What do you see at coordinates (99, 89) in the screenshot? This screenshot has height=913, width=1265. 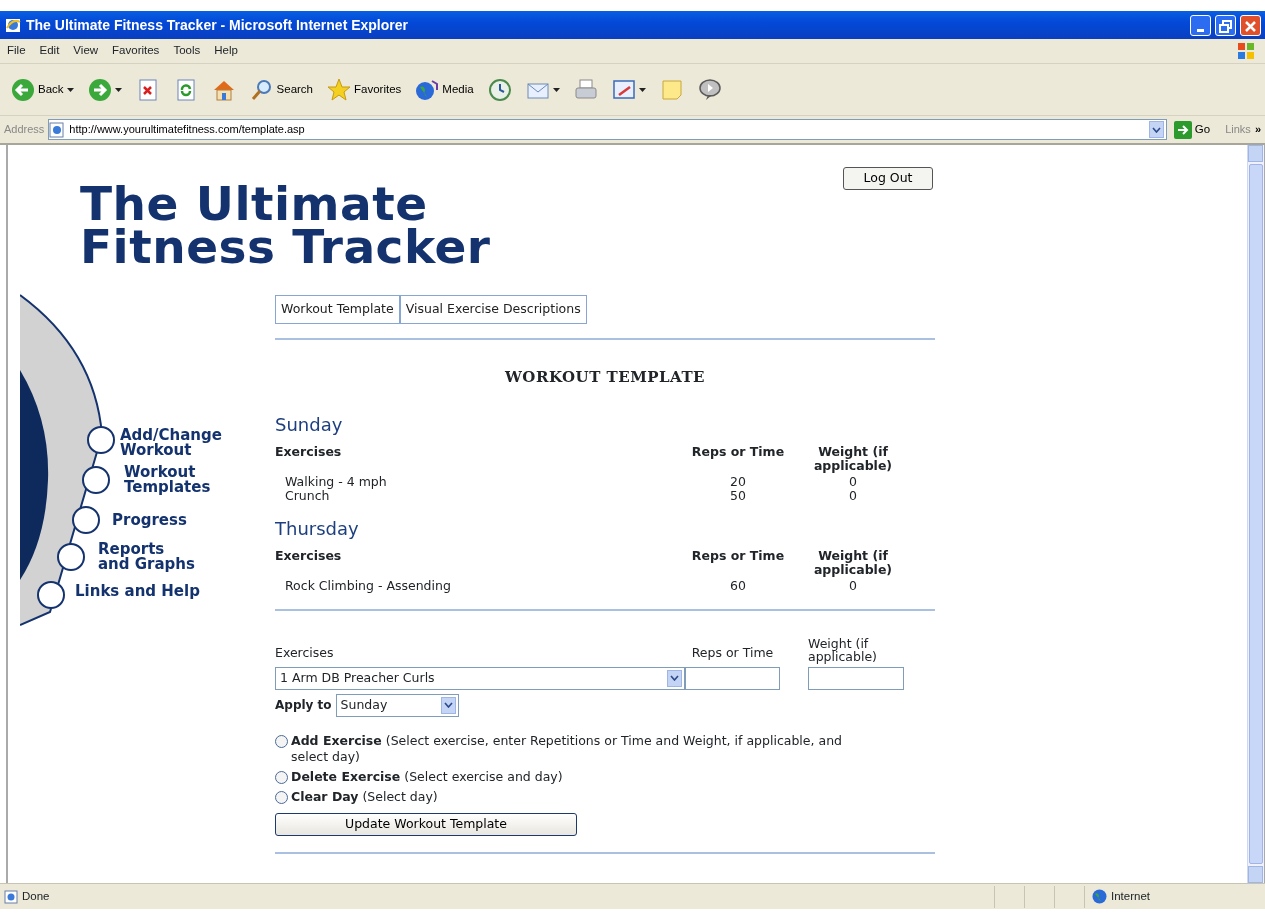 I see `forward-icon` at bounding box center [99, 89].